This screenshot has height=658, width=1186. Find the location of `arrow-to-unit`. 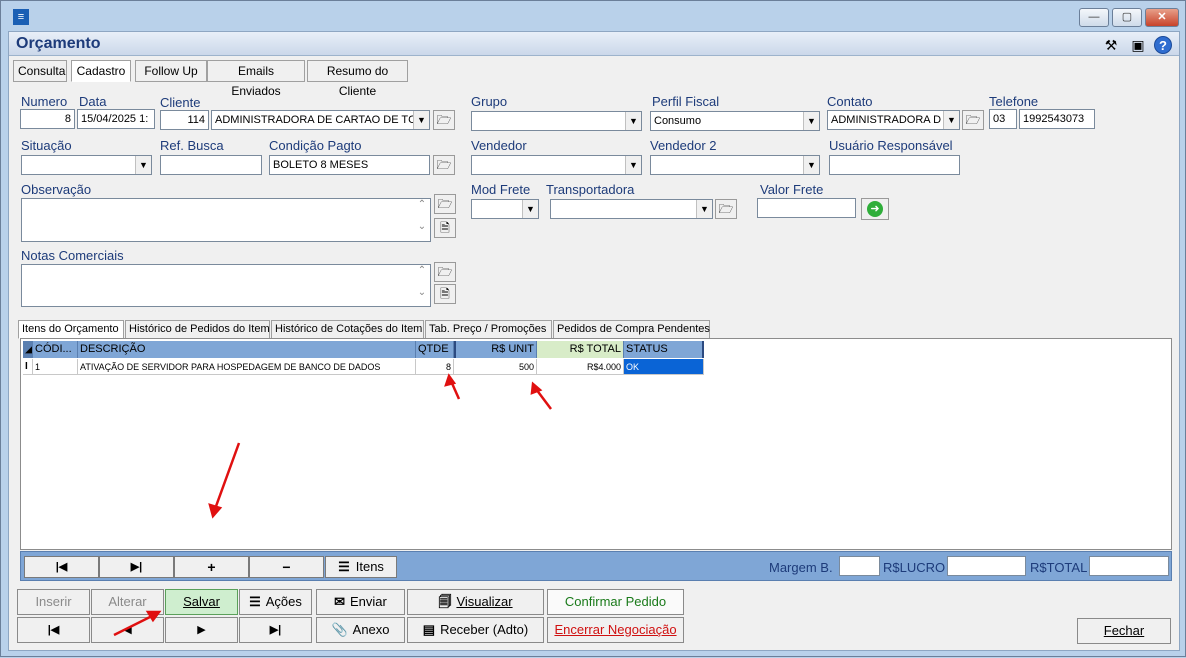

arrow-to-unit is located at coordinates (543, 399).